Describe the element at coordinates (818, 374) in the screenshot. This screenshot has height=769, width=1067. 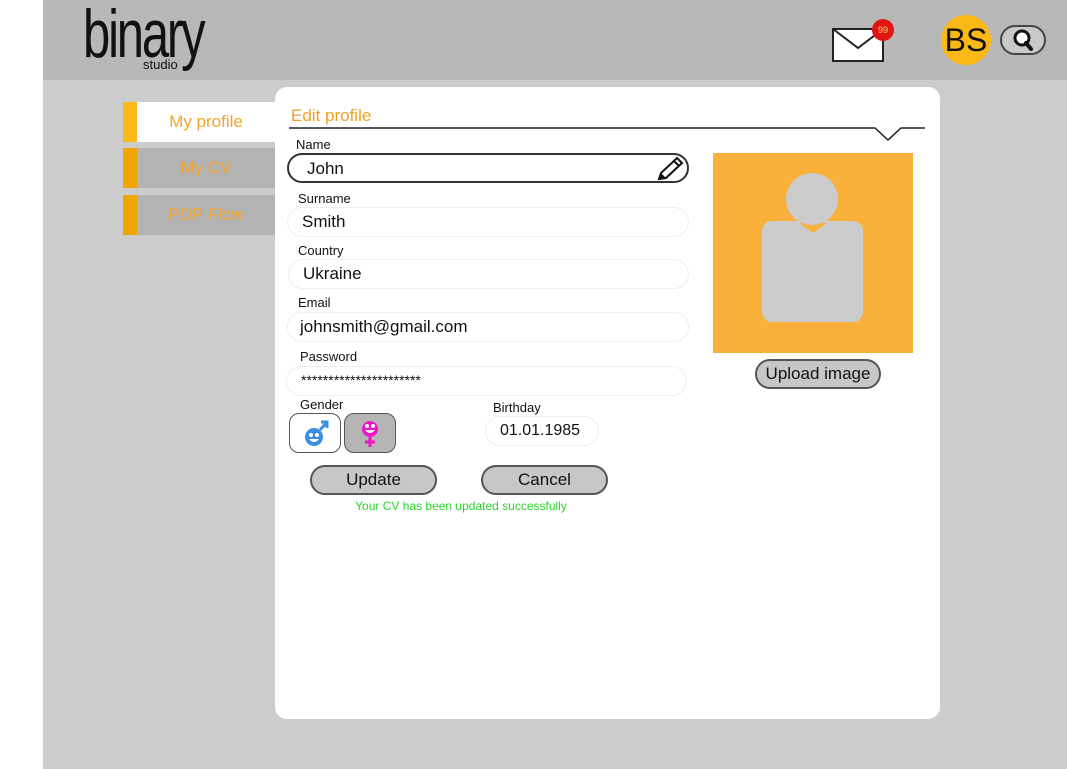
I see `upload-image-button: Upload image` at that location.